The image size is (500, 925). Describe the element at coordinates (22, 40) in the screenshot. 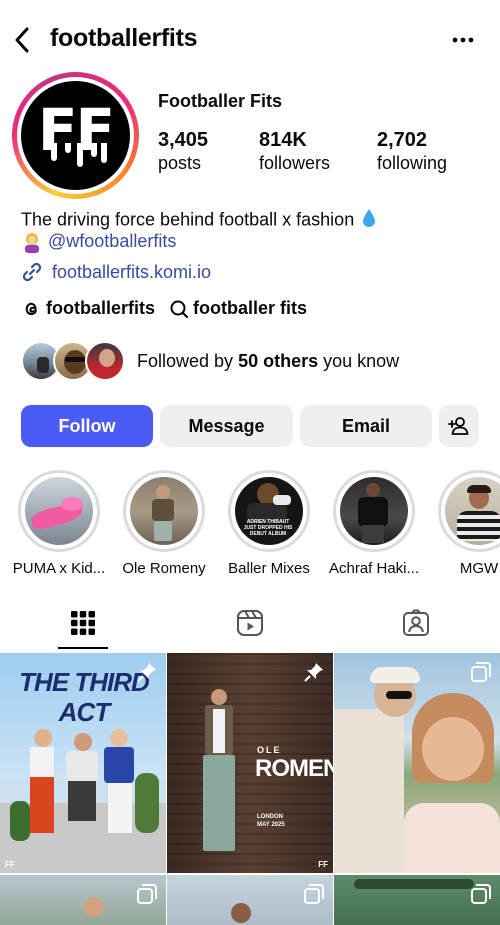

I see `back-arrow-icon` at that location.